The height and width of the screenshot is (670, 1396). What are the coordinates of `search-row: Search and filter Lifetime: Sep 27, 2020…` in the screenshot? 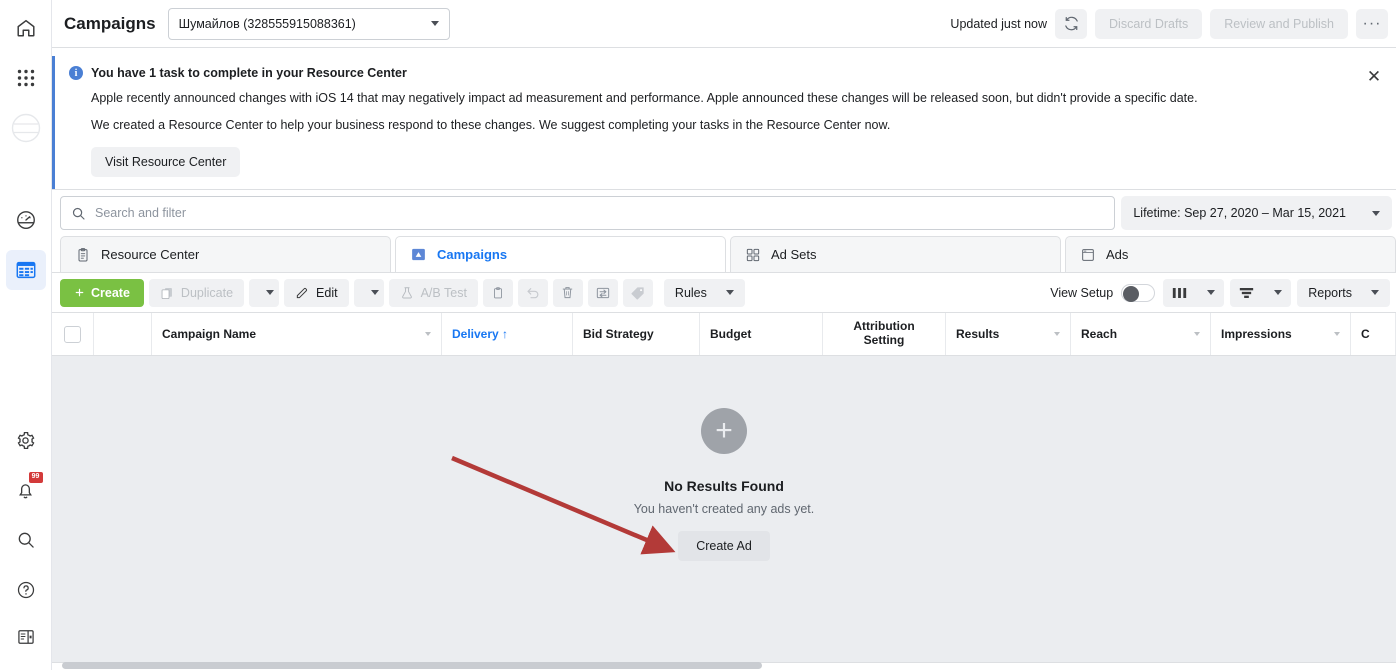 It's located at (724, 213).